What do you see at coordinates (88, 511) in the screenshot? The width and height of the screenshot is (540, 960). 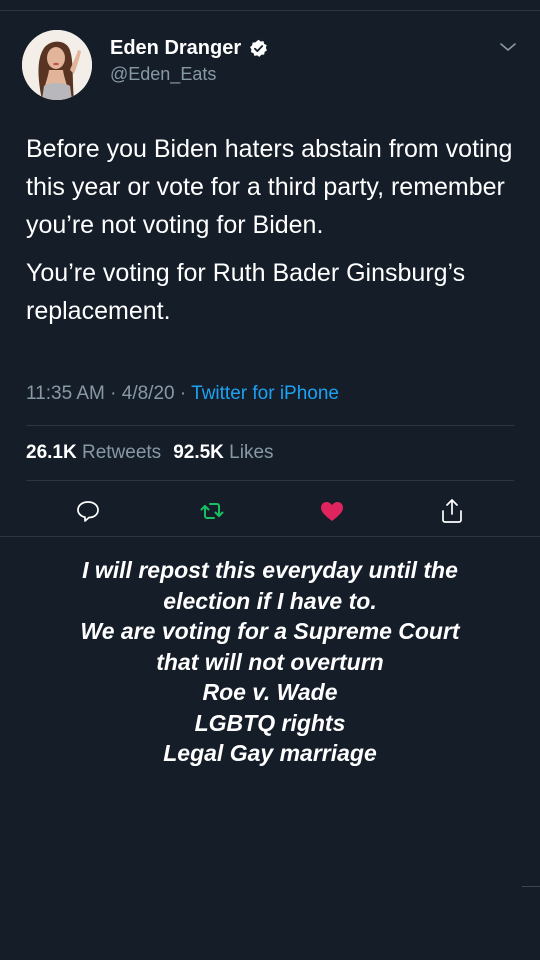 I see `reply-icon` at bounding box center [88, 511].